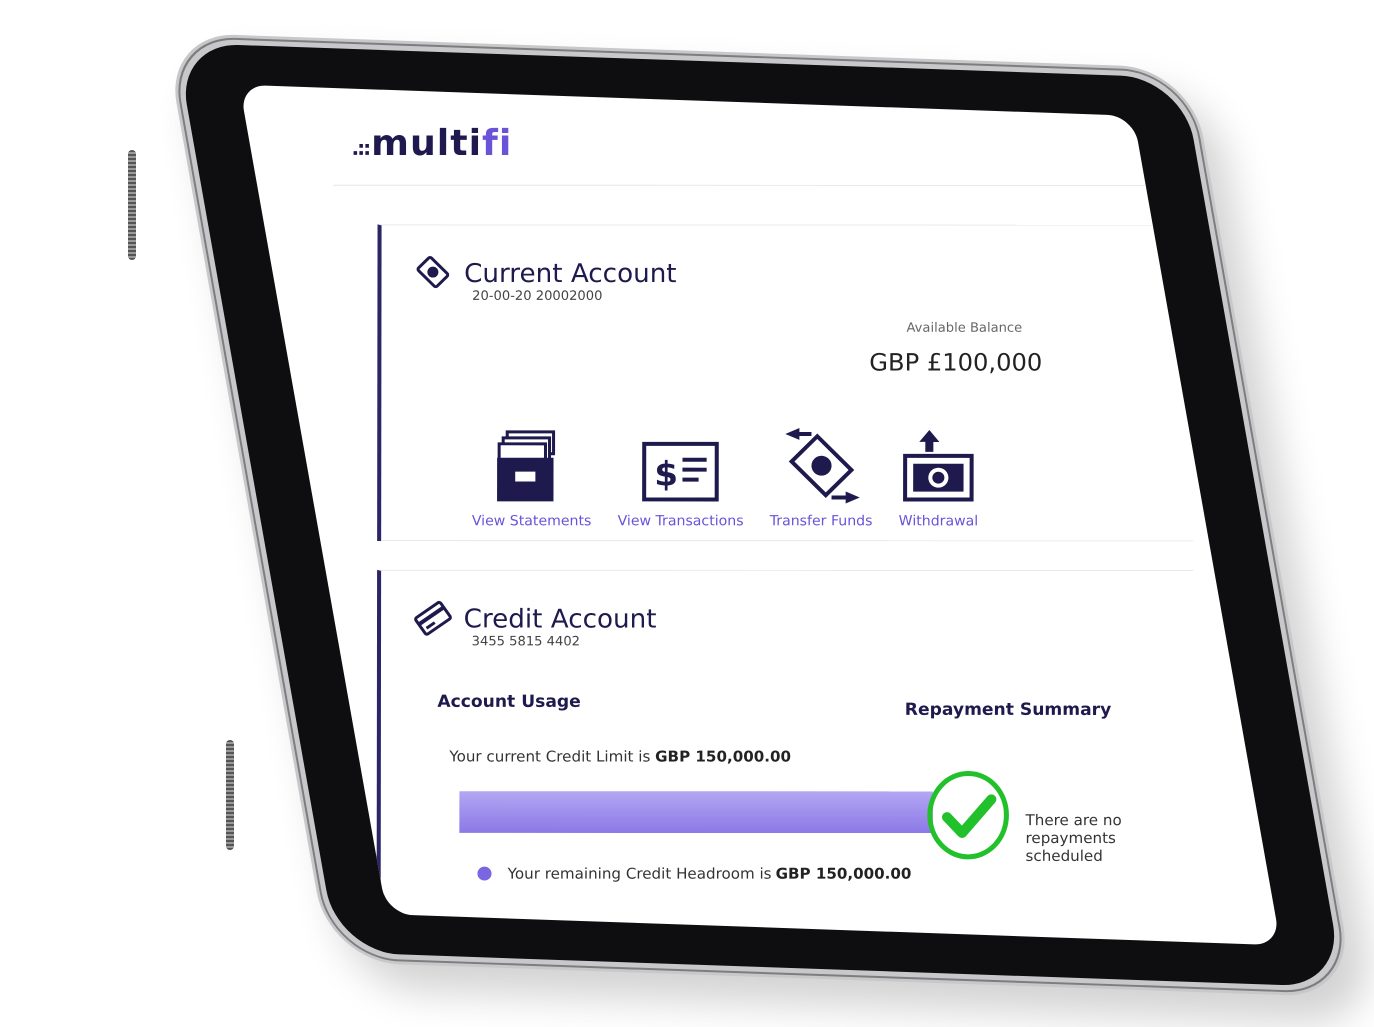 The height and width of the screenshot is (1027, 1374). I want to click on withdrawal-icon, so click(938, 466).